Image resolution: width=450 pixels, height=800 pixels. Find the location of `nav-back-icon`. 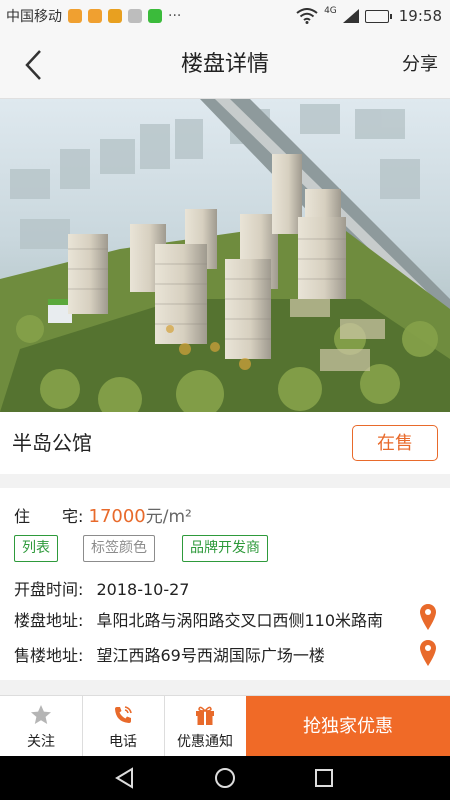

nav-back-icon is located at coordinates (125, 778).